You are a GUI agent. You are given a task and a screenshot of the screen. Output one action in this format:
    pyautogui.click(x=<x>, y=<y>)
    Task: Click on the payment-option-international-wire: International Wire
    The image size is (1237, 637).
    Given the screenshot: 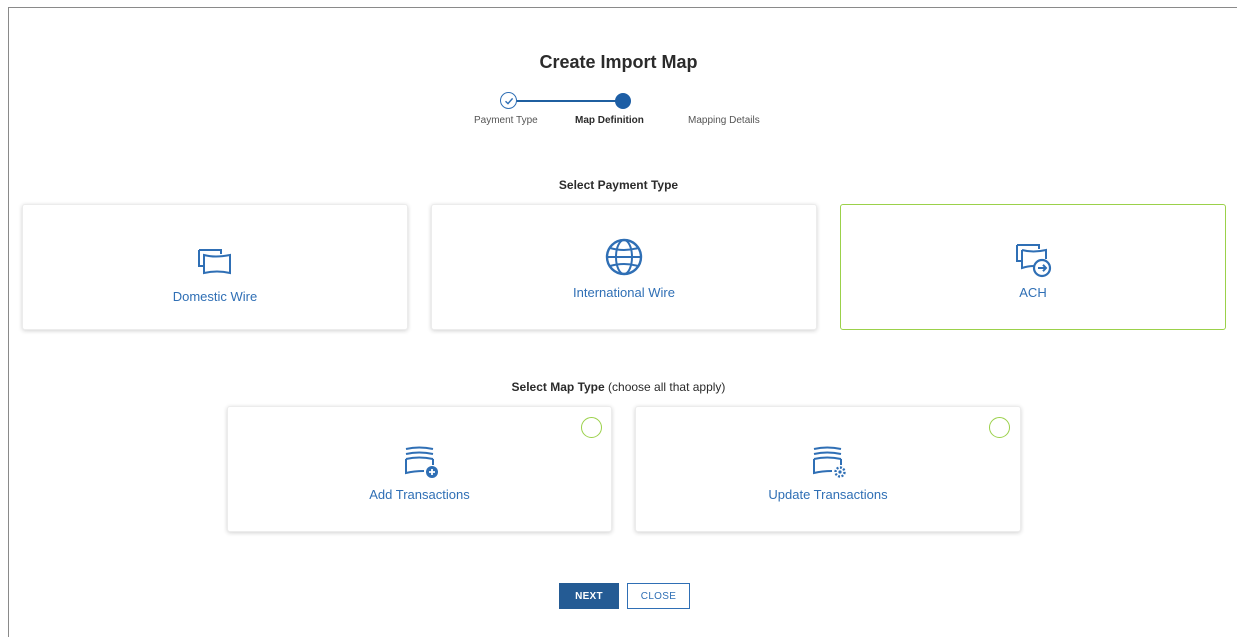 What is the action you would take?
    pyautogui.click(x=624, y=267)
    